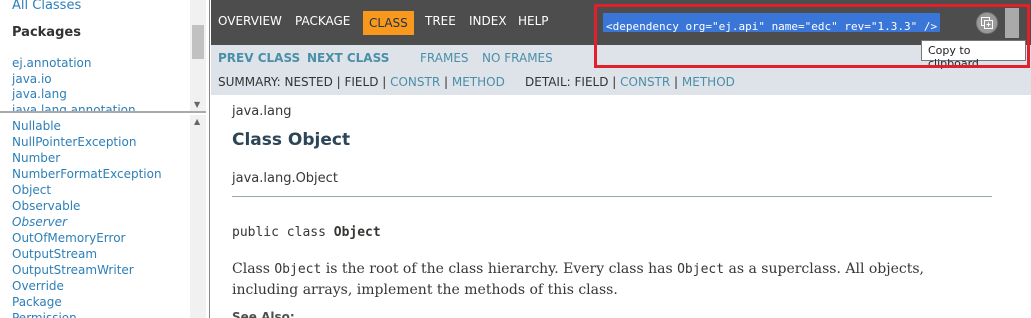 This screenshot has height=318, width=1031. Describe the element at coordinates (87, 302) in the screenshot. I see `class-link: Package` at that location.